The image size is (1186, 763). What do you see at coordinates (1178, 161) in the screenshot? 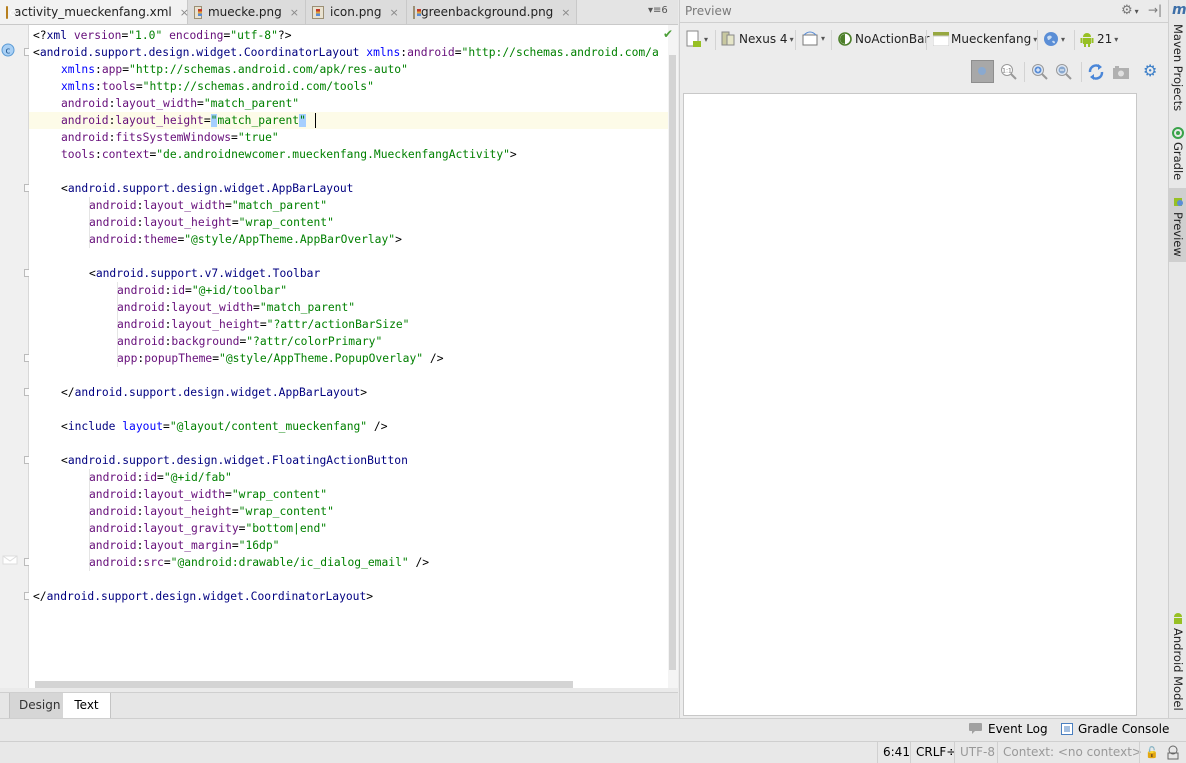
I see `gradle-tab: Gradle` at bounding box center [1178, 161].